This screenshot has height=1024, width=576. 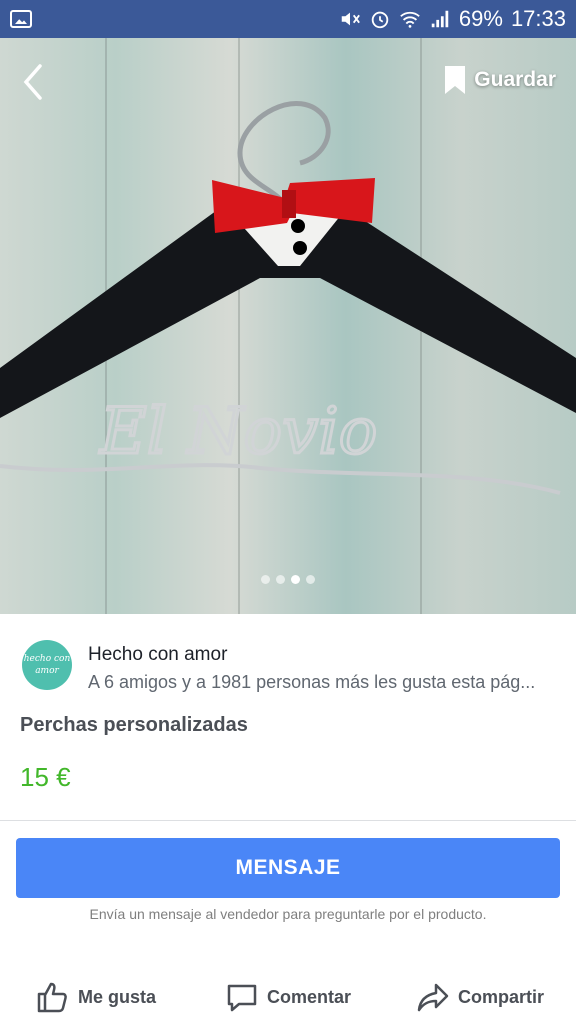 I want to click on comment-button: Comentar, so click(x=288, y=997).